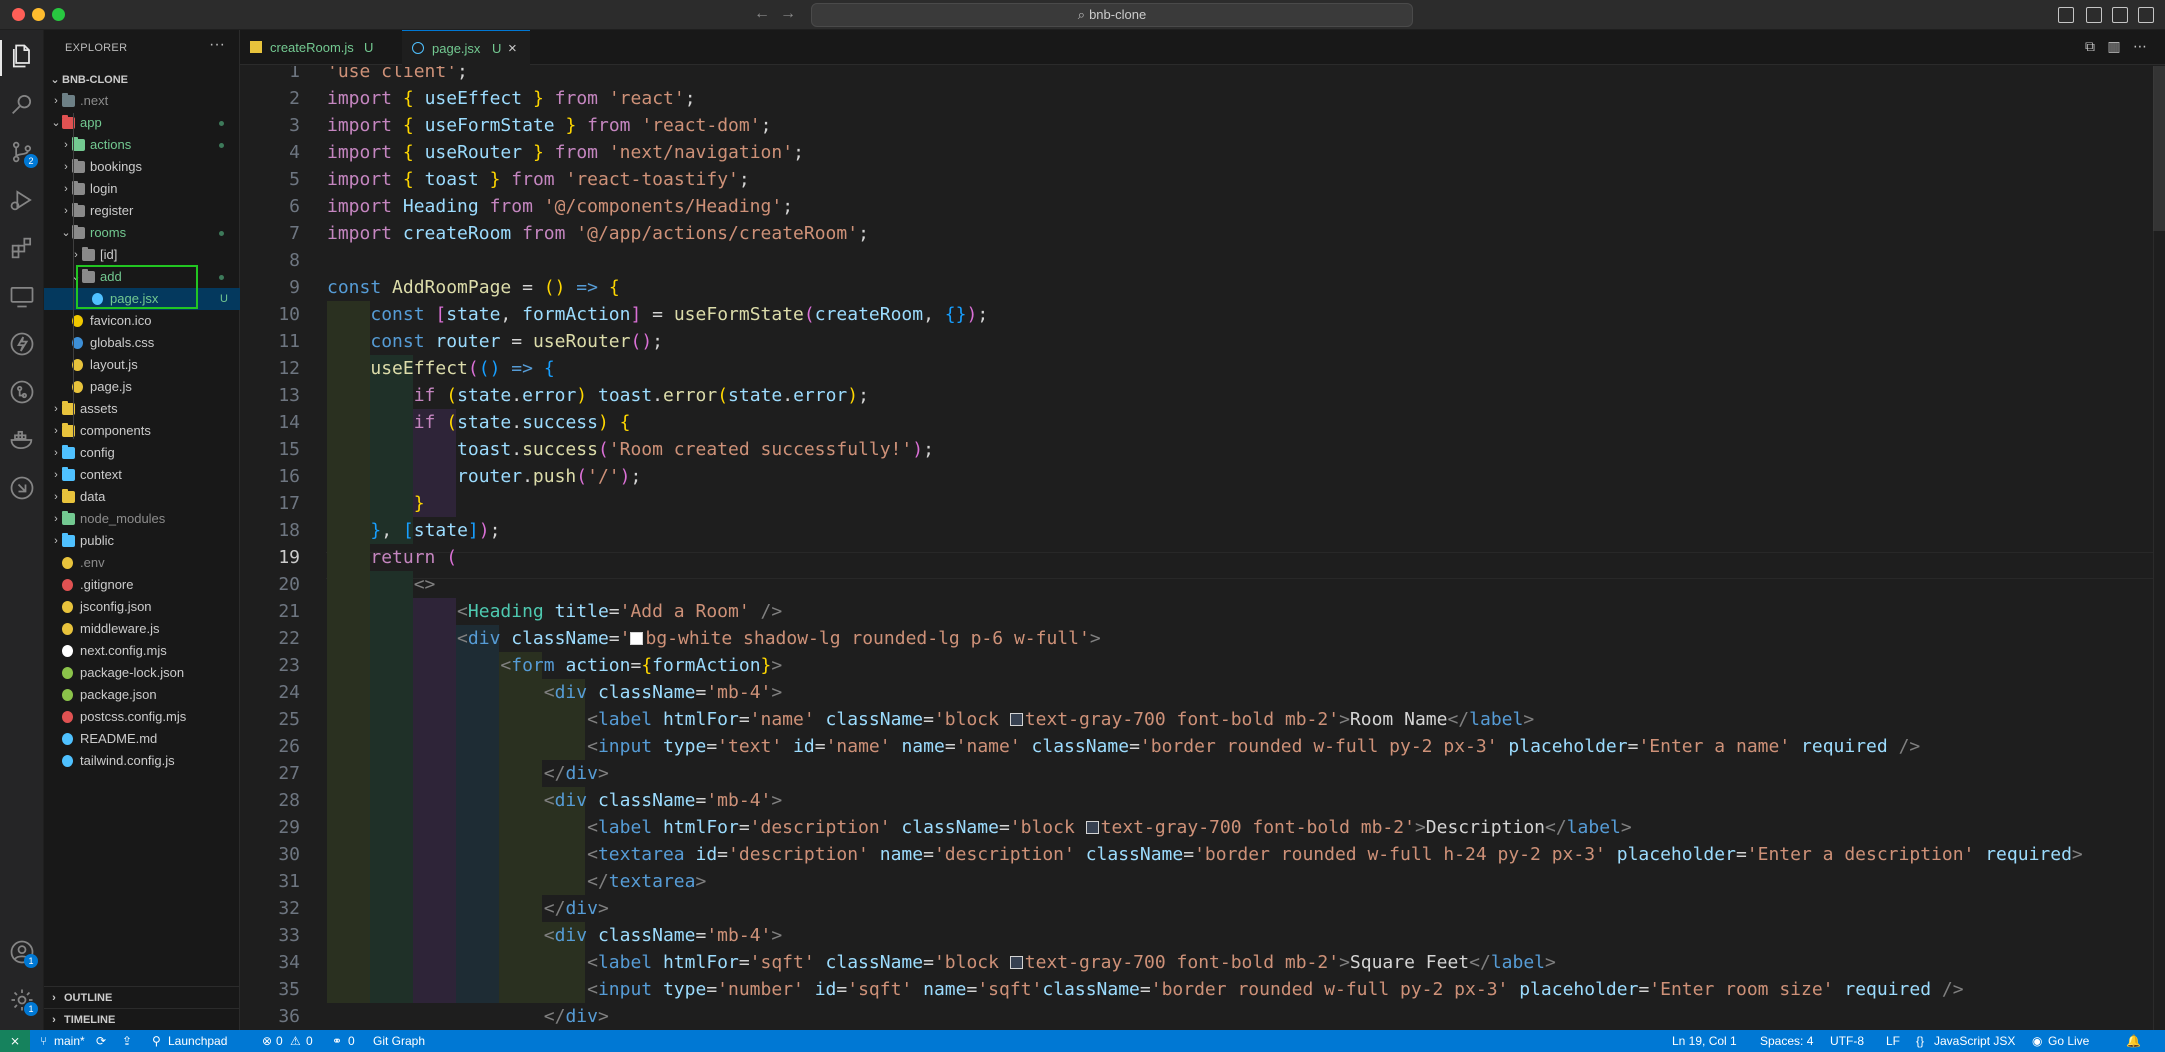 The height and width of the screenshot is (1052, 2165). I want to click on branch-name: main*, so click(69, 1041).